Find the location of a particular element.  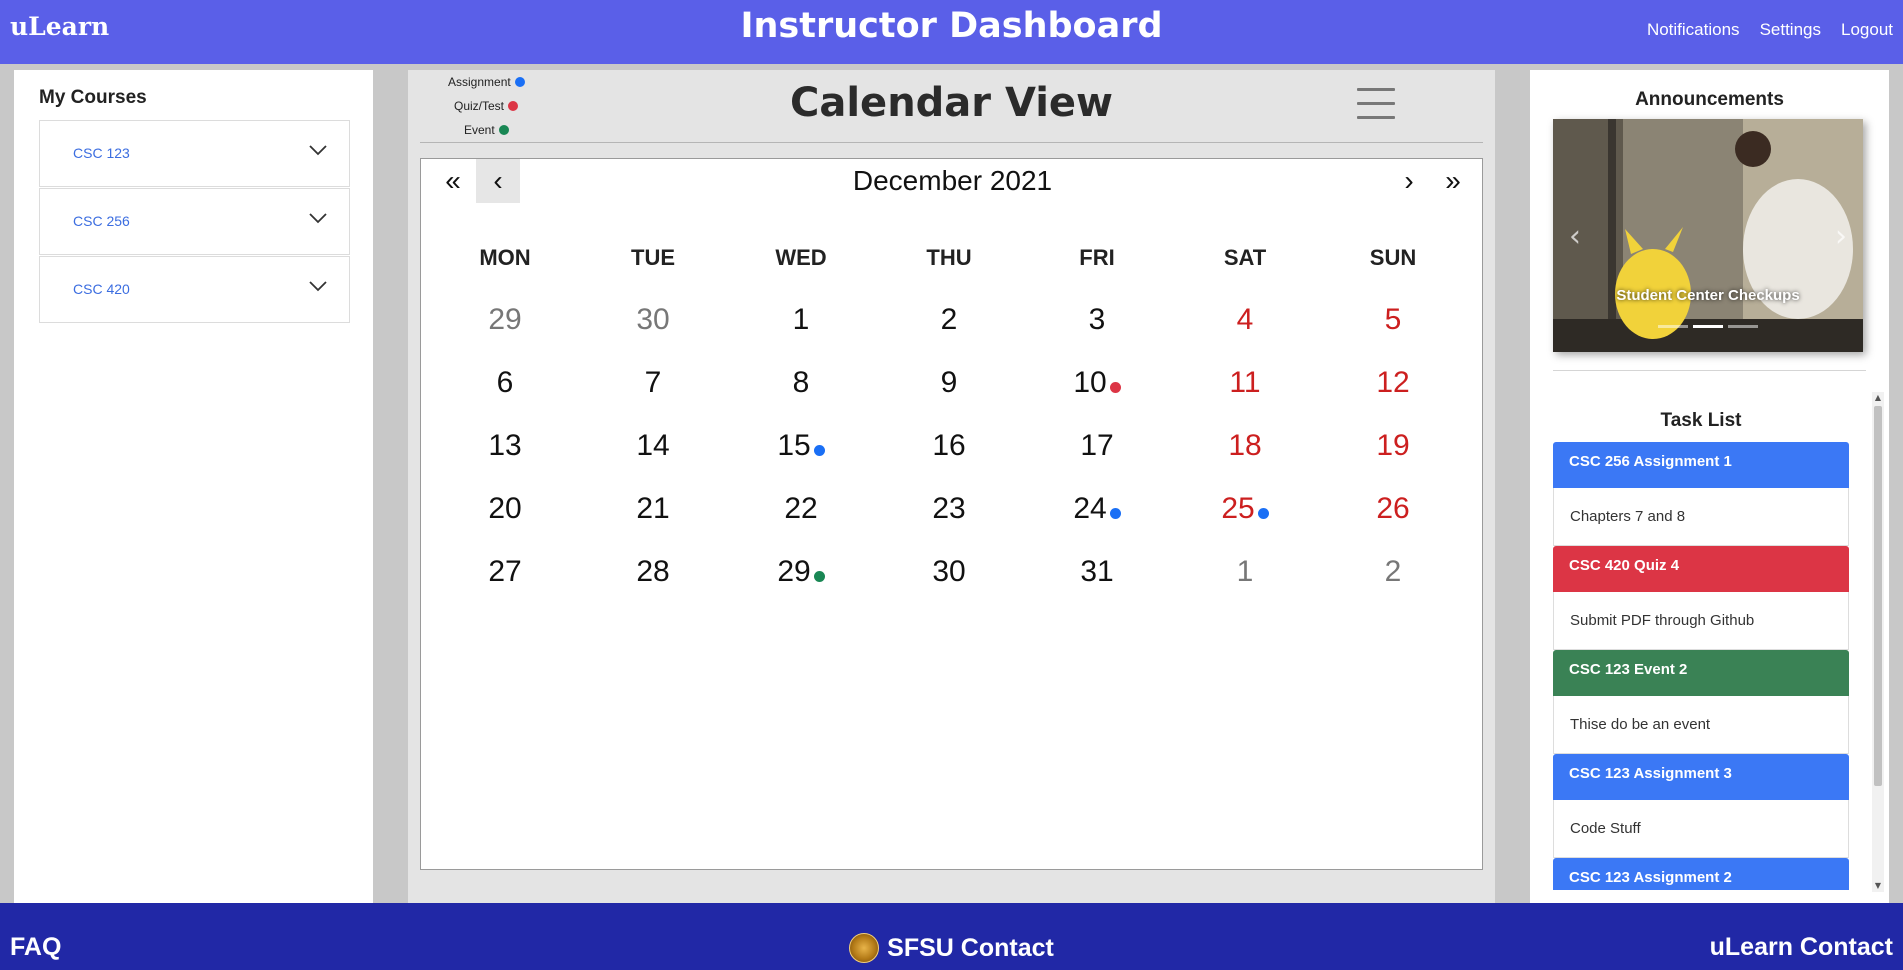

calendar-day: 12 is located at coordinates (1393, 383).